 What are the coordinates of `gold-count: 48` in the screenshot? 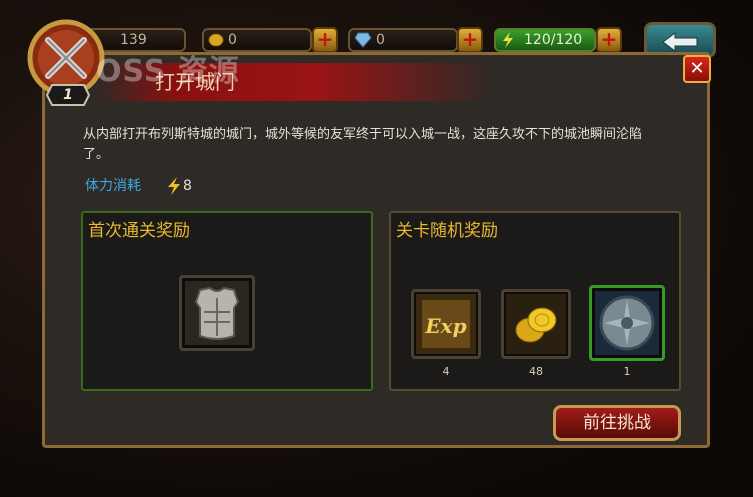 It's located at (536, 371).